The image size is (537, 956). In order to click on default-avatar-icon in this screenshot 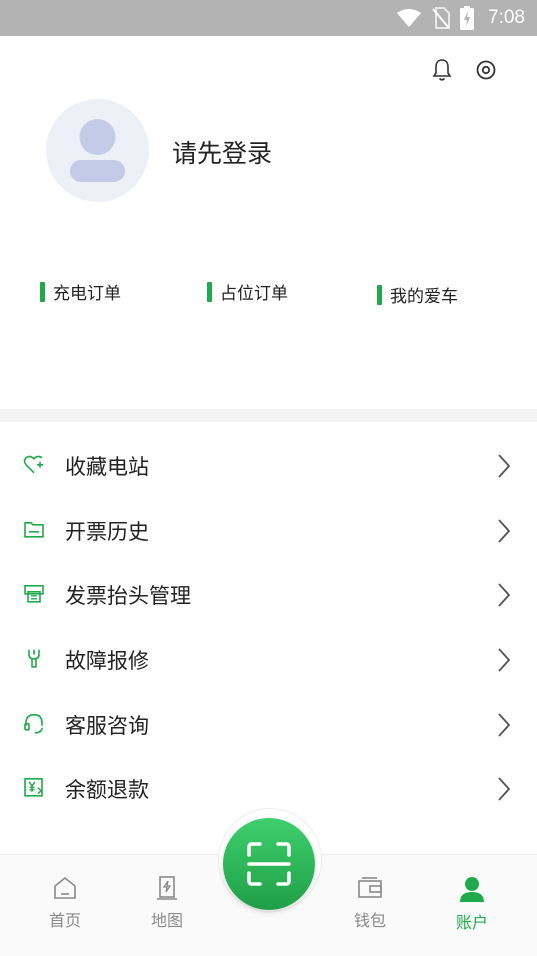, I will do `click(97, 150)`.